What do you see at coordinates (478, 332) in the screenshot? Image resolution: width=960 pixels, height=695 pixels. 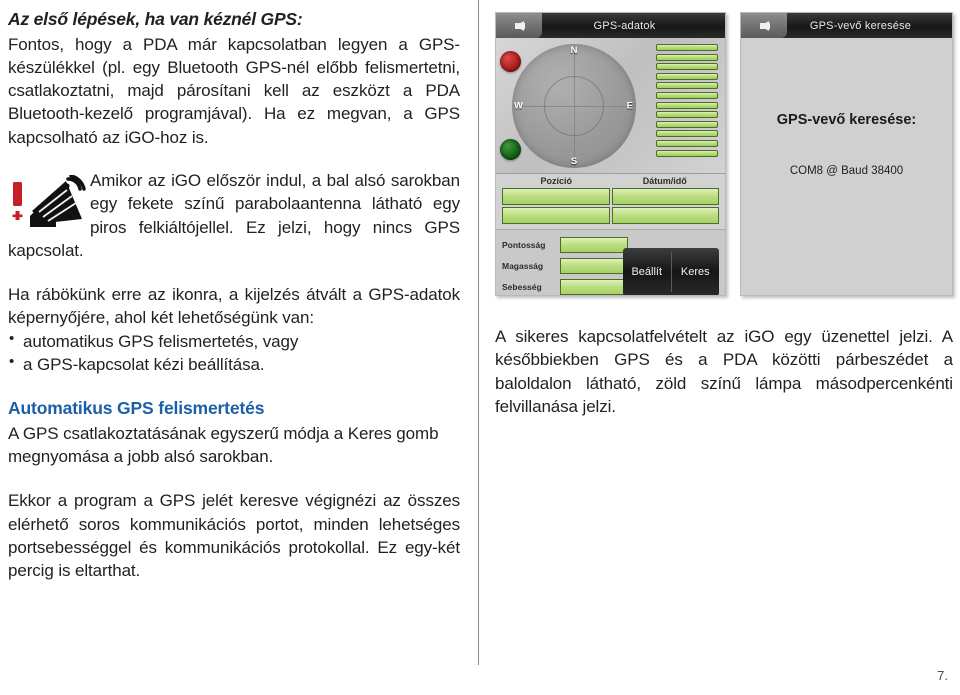 I see `column-divider` at bounding box center [478, 332].